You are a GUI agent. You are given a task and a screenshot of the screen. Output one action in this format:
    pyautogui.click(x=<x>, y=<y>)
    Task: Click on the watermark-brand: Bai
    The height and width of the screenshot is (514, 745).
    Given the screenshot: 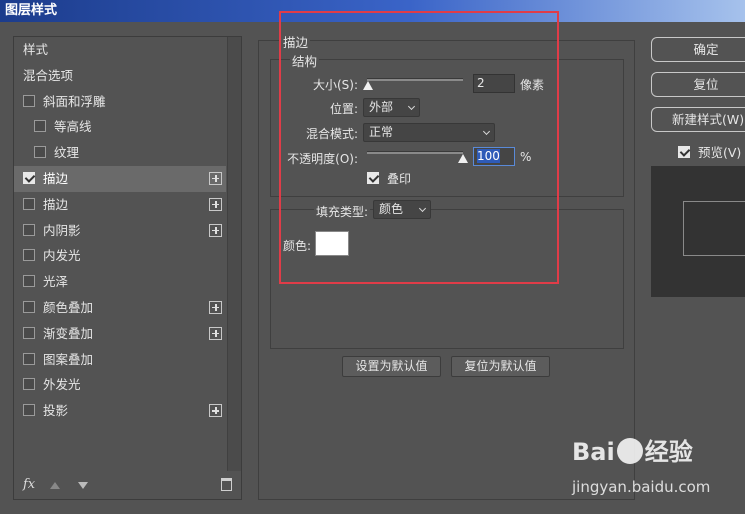 What is the action you would take?
    pyautogui.click(x=593, y=452)
    